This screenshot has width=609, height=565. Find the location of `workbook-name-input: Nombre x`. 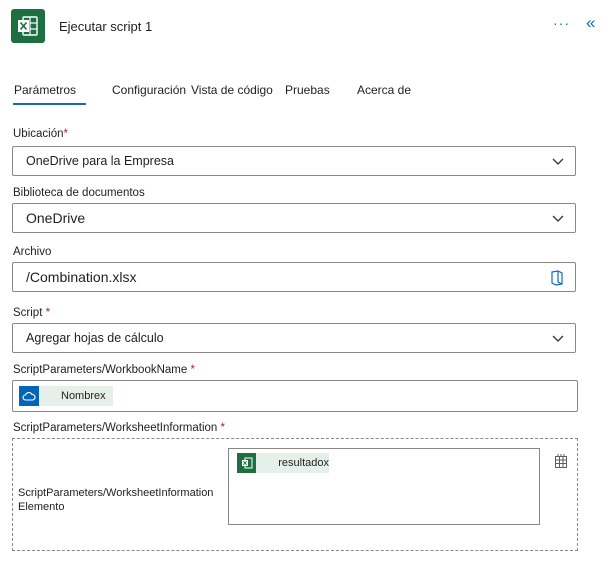

workbook-name-input: Nombre x is located at coordinates (295, 396).